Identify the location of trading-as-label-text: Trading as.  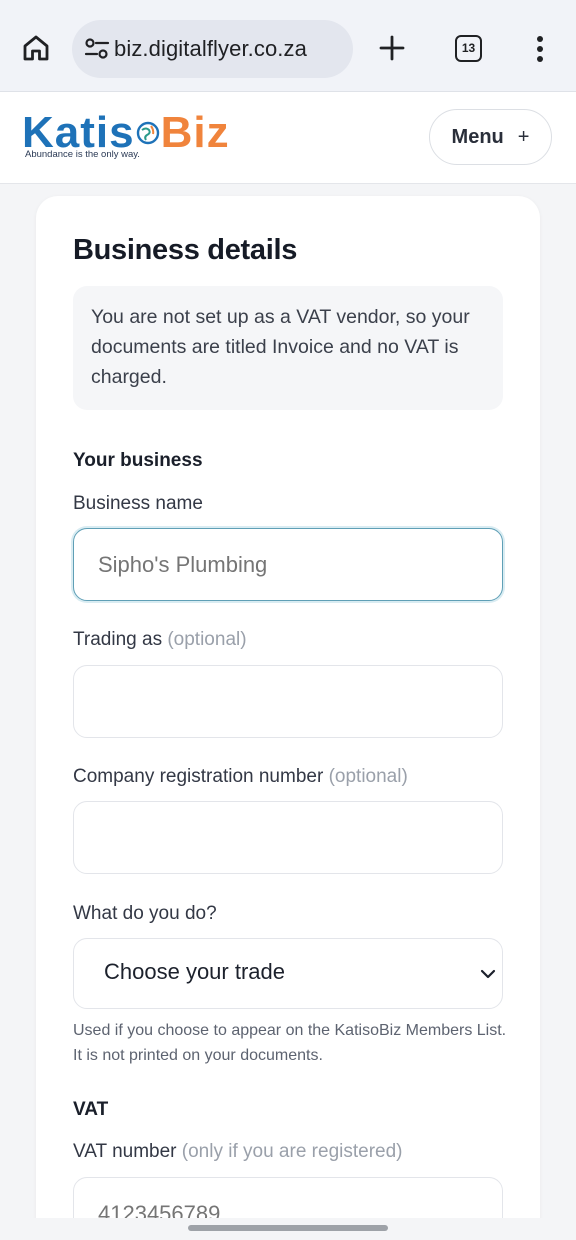
(118, 639).